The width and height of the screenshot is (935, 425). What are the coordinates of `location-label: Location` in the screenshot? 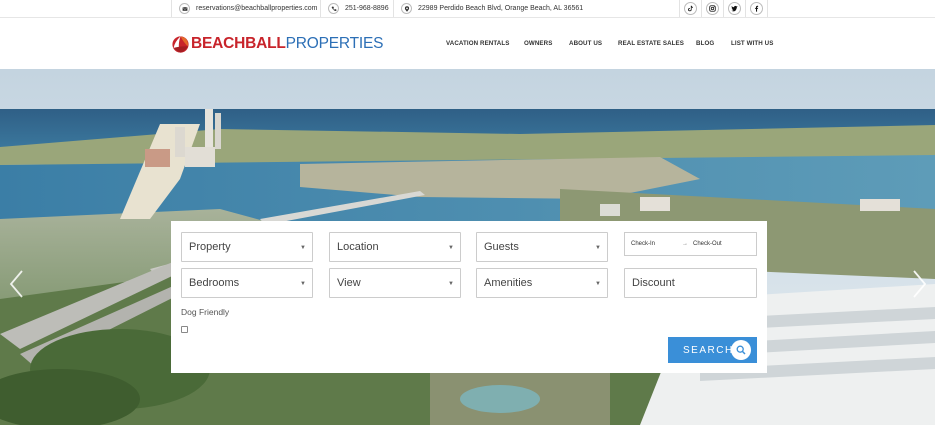 It's located at (358, 247).